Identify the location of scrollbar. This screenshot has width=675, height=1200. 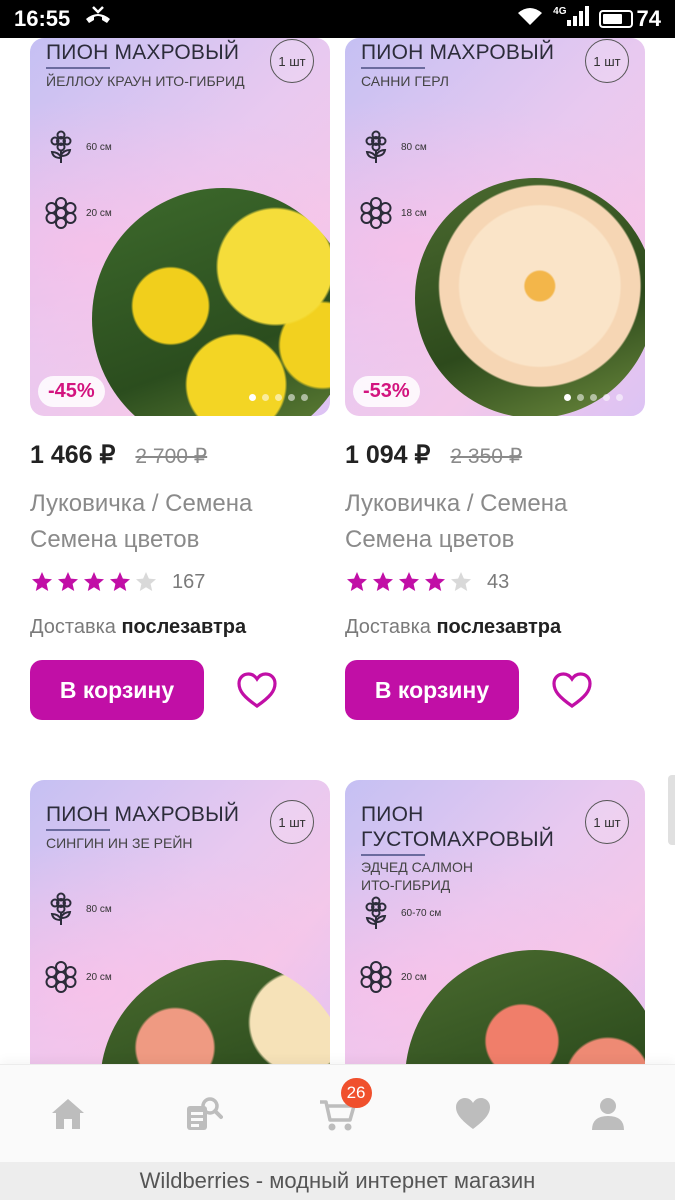
(671, 810).